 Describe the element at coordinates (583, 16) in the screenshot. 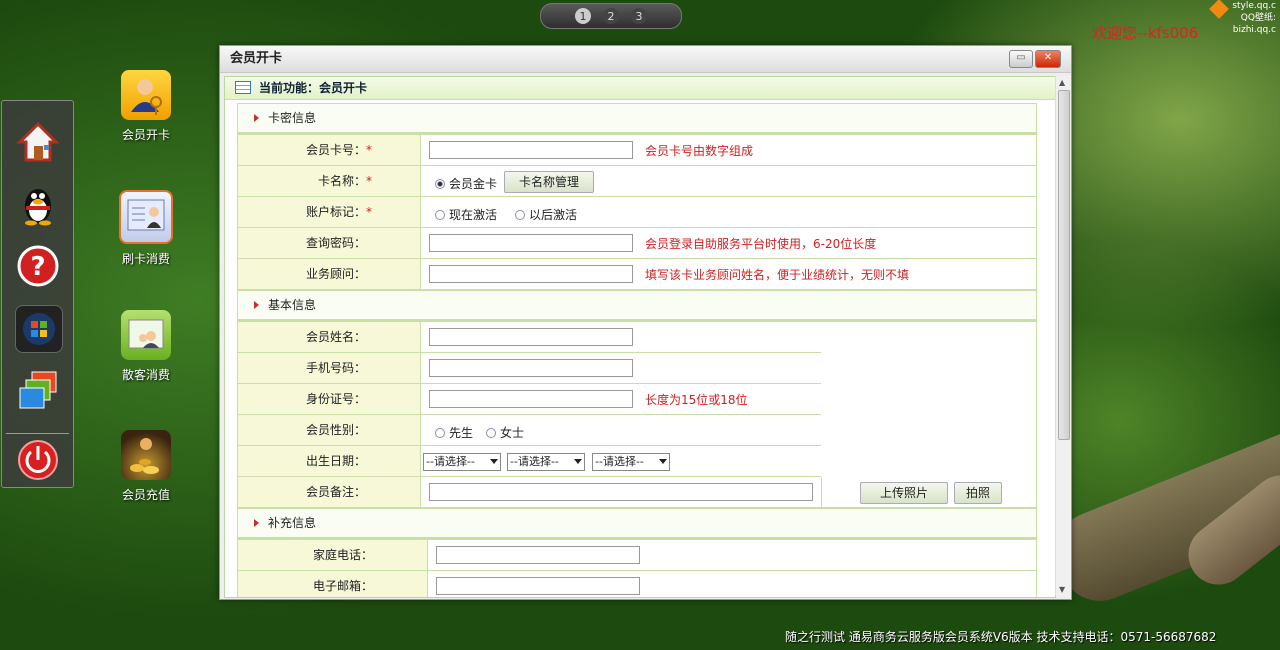

I see `page-1-button: 1` at that location.